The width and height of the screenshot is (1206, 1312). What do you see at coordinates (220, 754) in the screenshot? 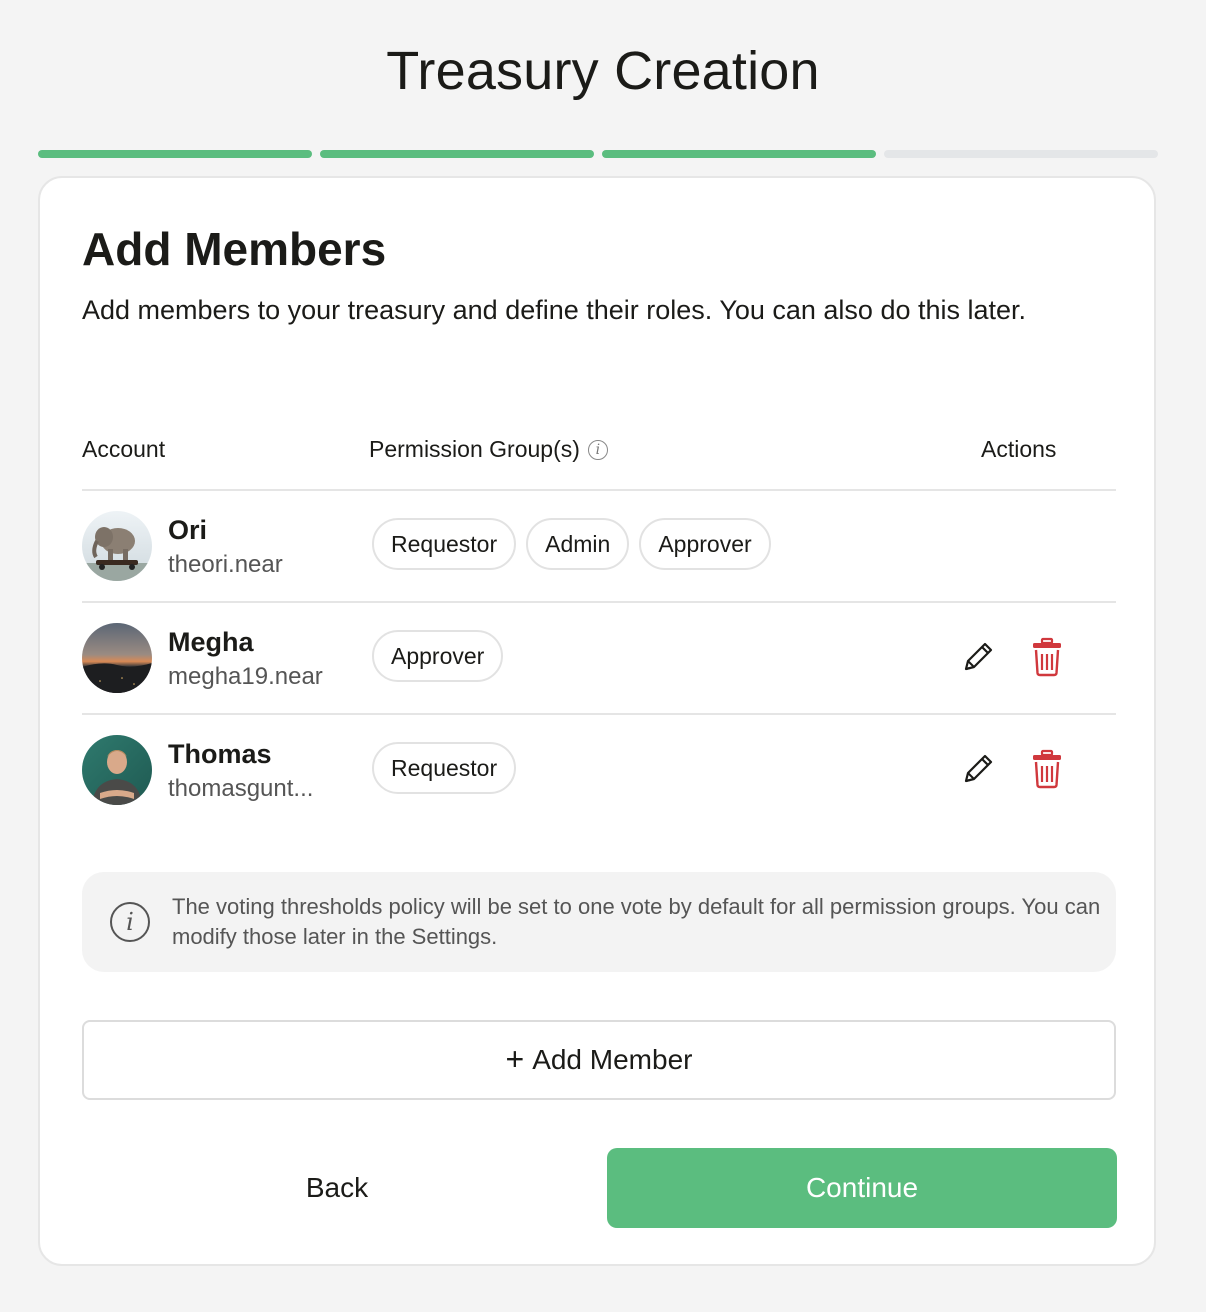
I see `member-name: Thomas` at bounding box center [220, 754].